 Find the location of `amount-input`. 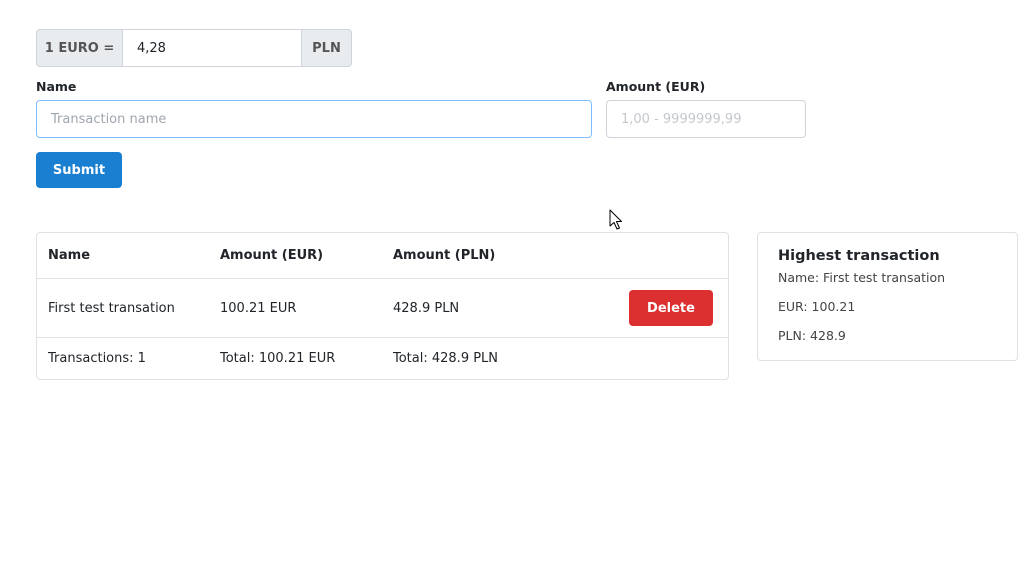

amount-input is located at coordinates (706, 119).